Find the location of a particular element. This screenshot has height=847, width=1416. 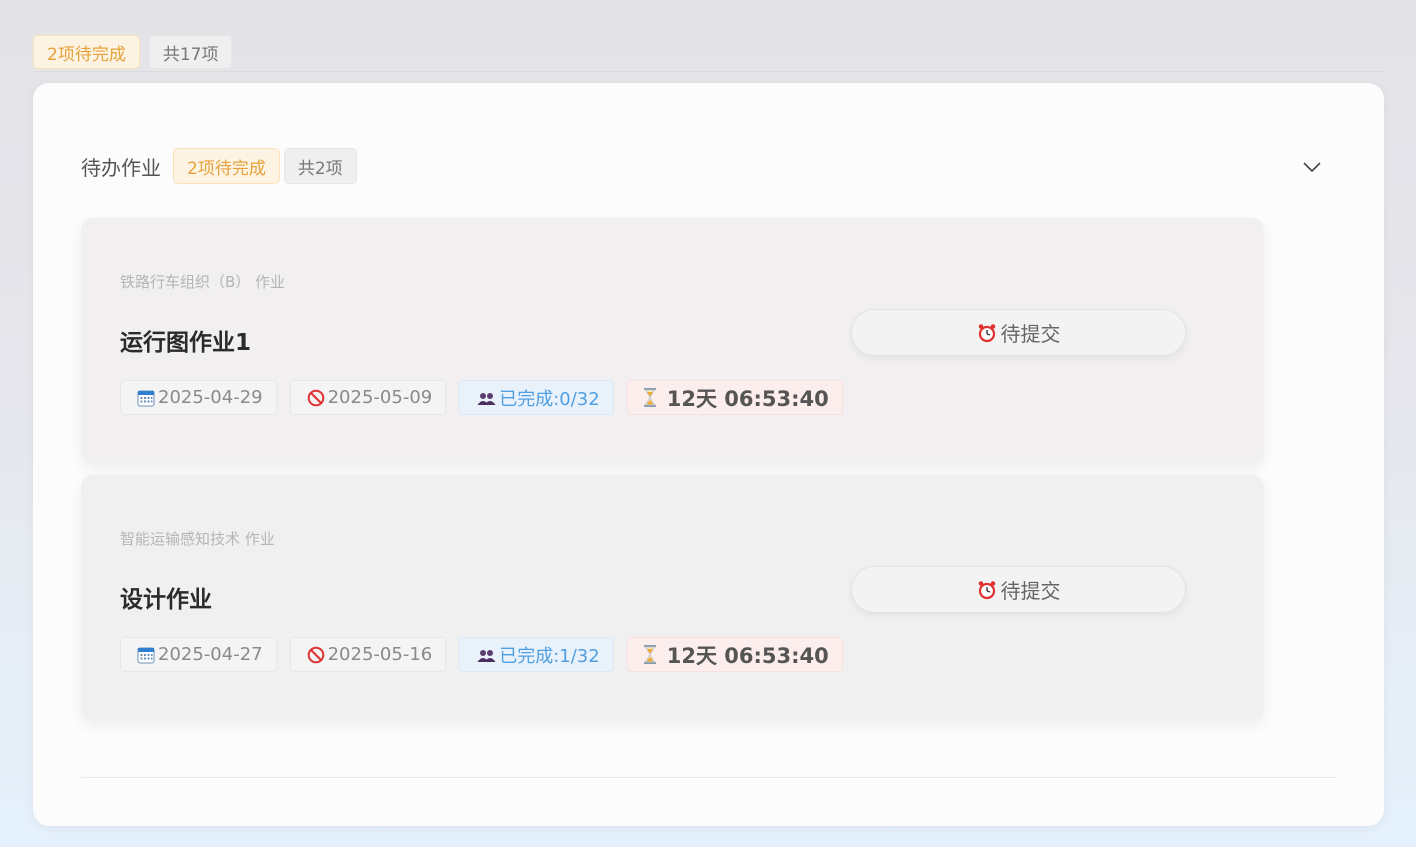

deadline-chip: 2025-05-09 is located at coordinates (368, 397).